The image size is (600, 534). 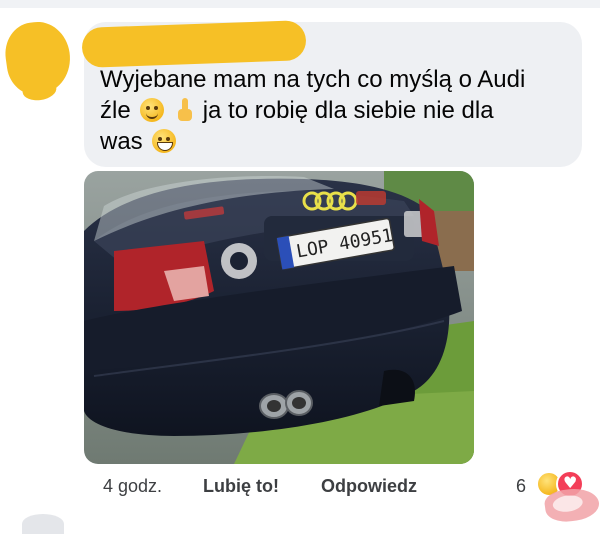 I want to click on comment-line-1: Wyjebane mam na tych co myślą o Audi, so click(x=313, y=79).